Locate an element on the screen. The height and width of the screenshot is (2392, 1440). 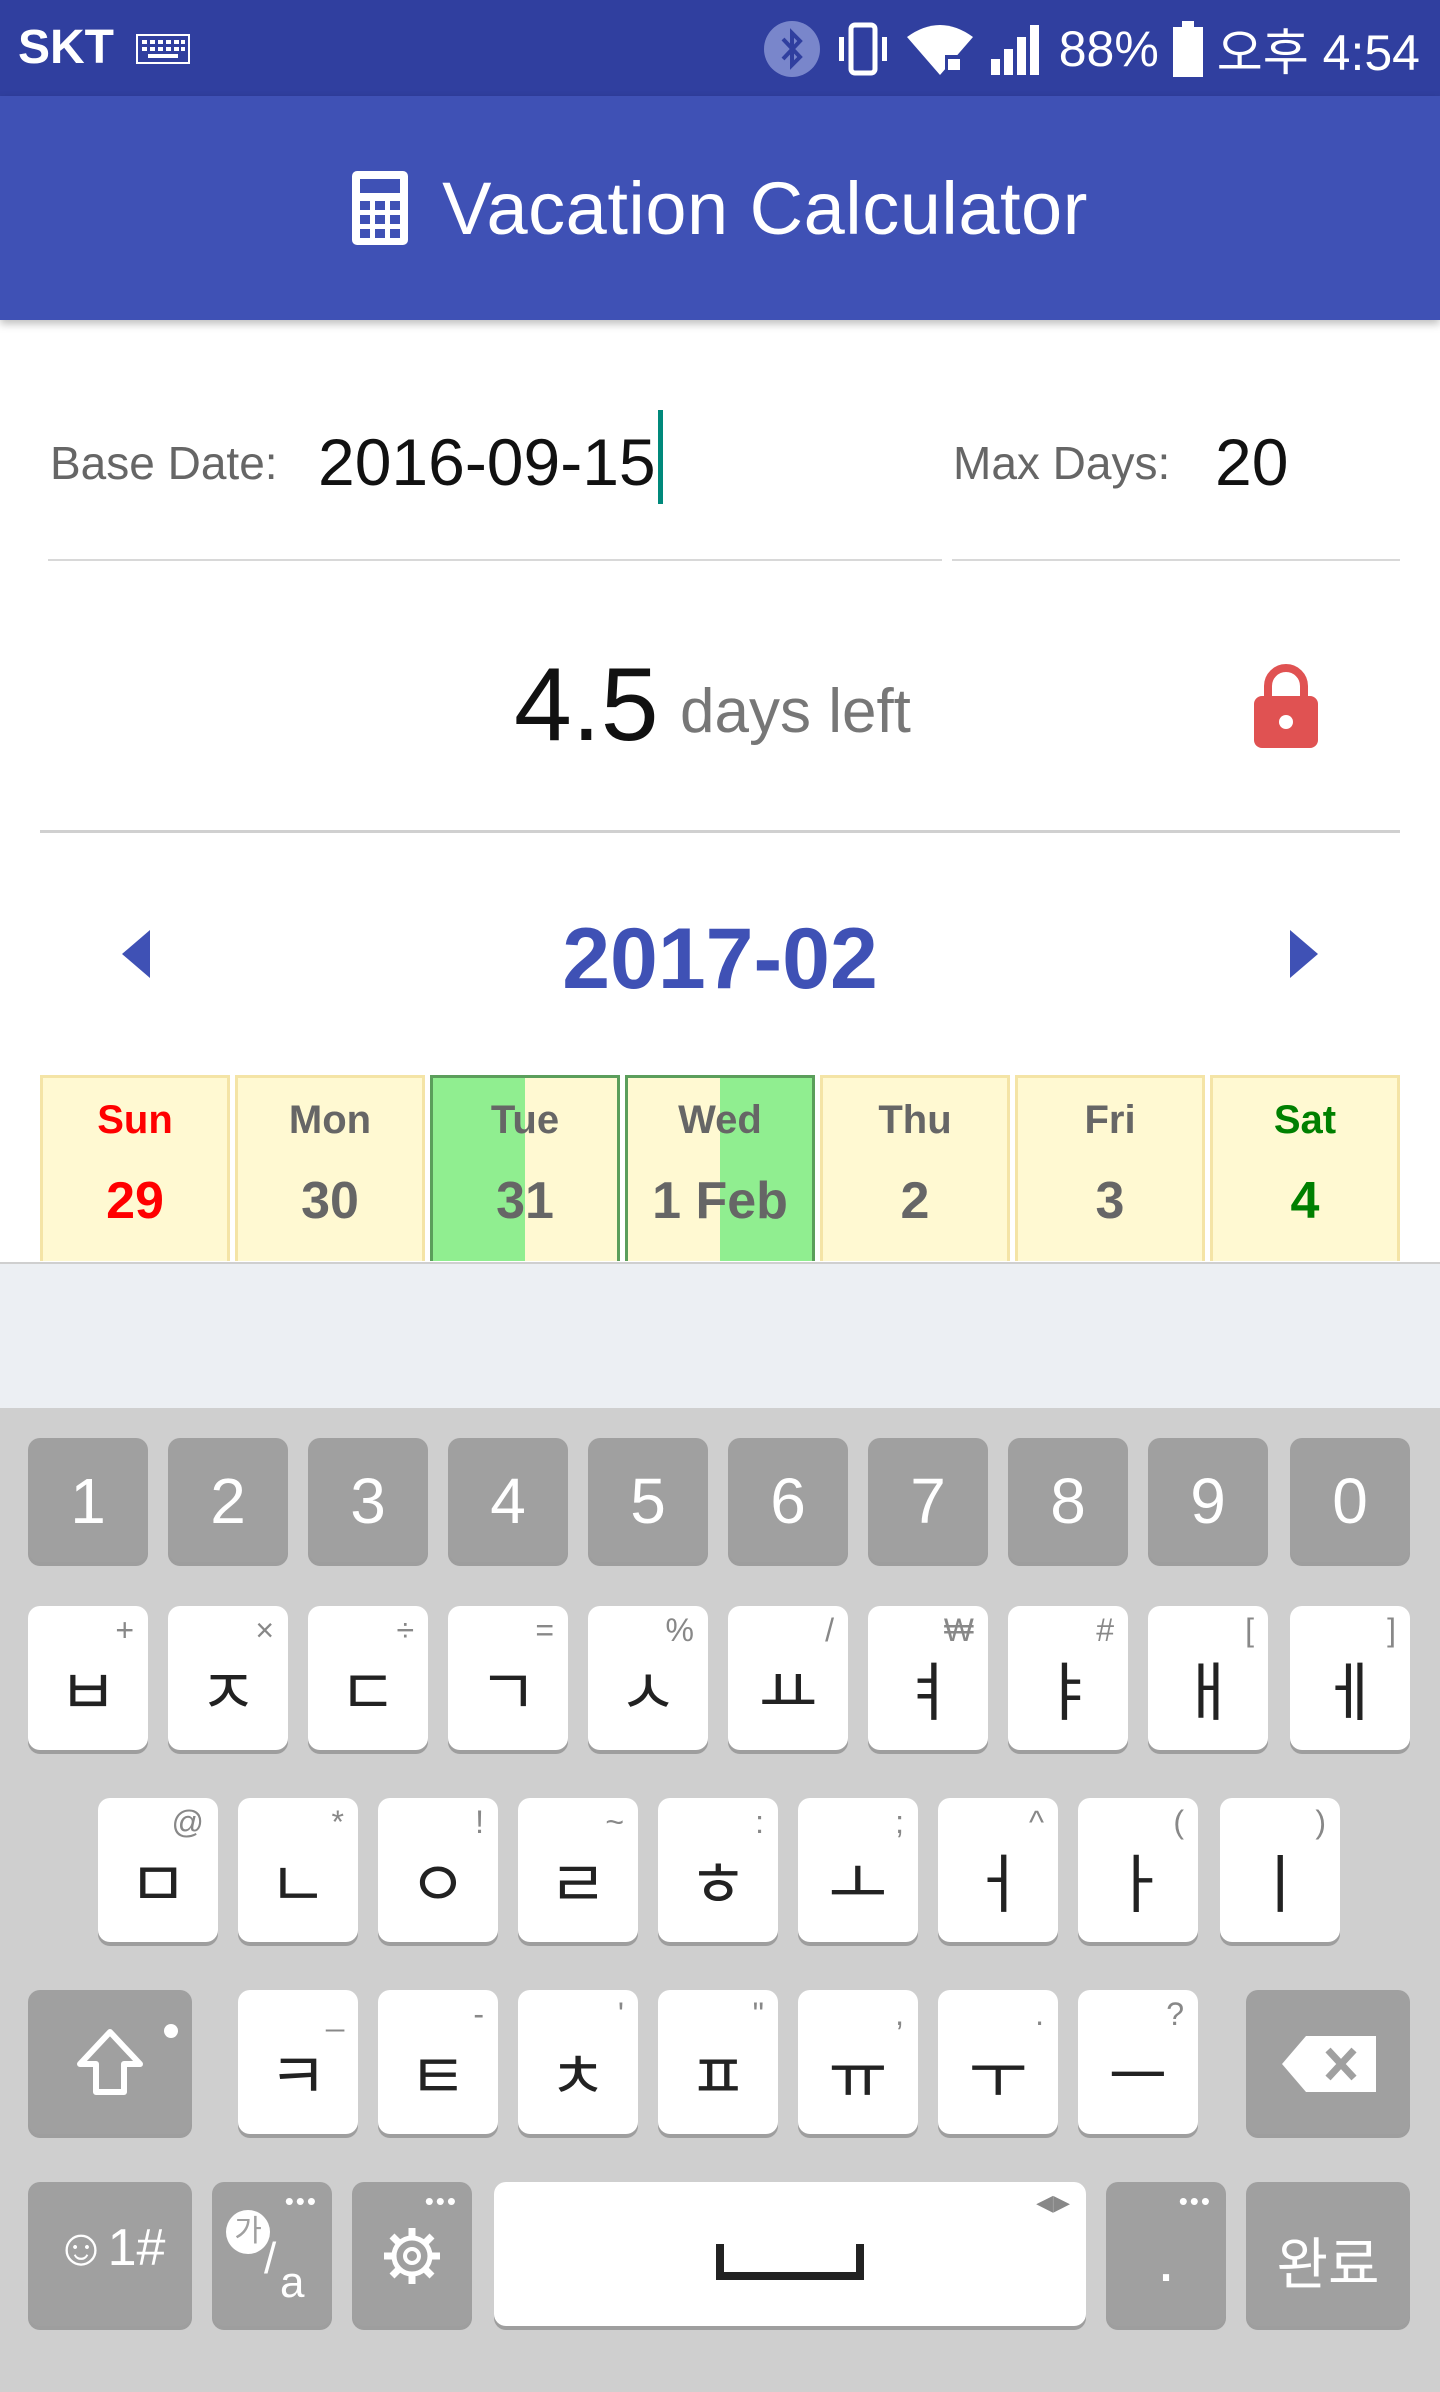
day-name: Sun is located at coordinates (135, 1120).